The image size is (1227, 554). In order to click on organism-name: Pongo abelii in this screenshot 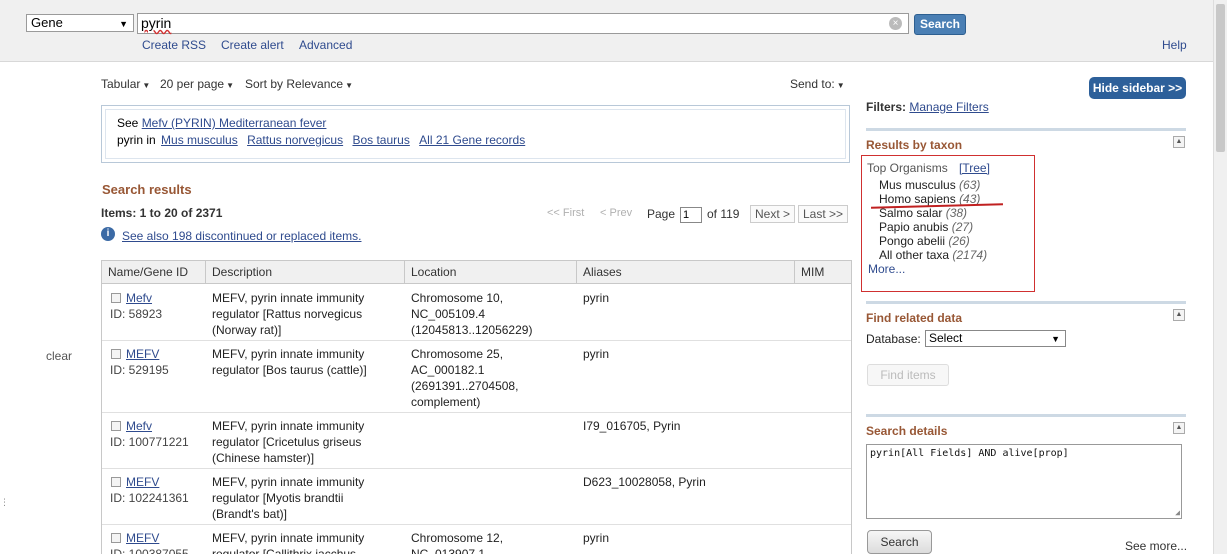, I will do `click(912, 241)`.